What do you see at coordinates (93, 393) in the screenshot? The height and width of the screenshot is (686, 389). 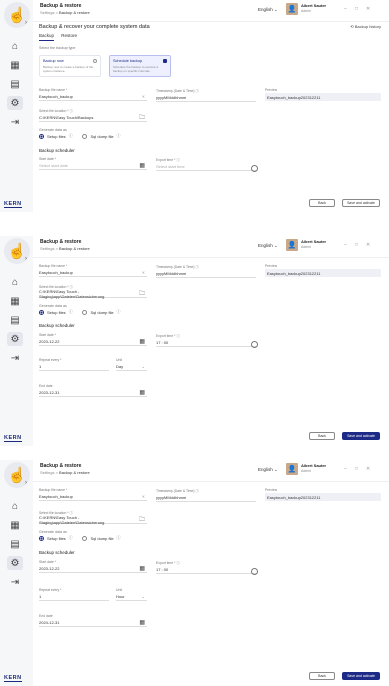 I see `field-input: 2023-12-31 ▦` at bounding box center [93, 393].